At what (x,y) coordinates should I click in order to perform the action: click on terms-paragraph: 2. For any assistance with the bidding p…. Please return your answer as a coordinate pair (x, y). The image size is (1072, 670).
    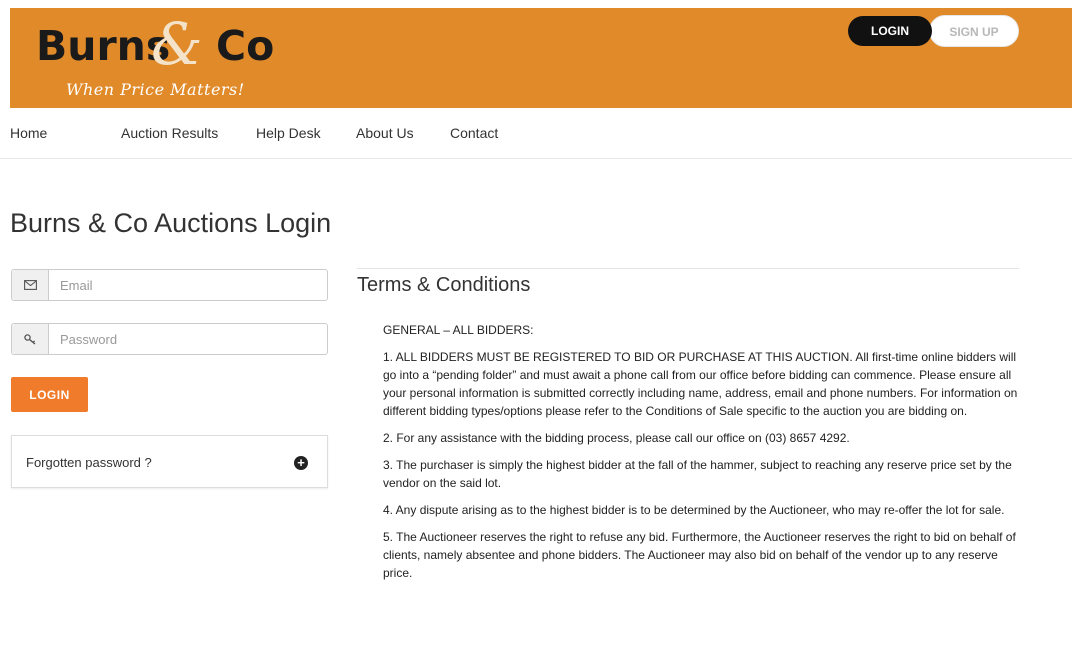
    Looking at the image, I should click on (616, 438).